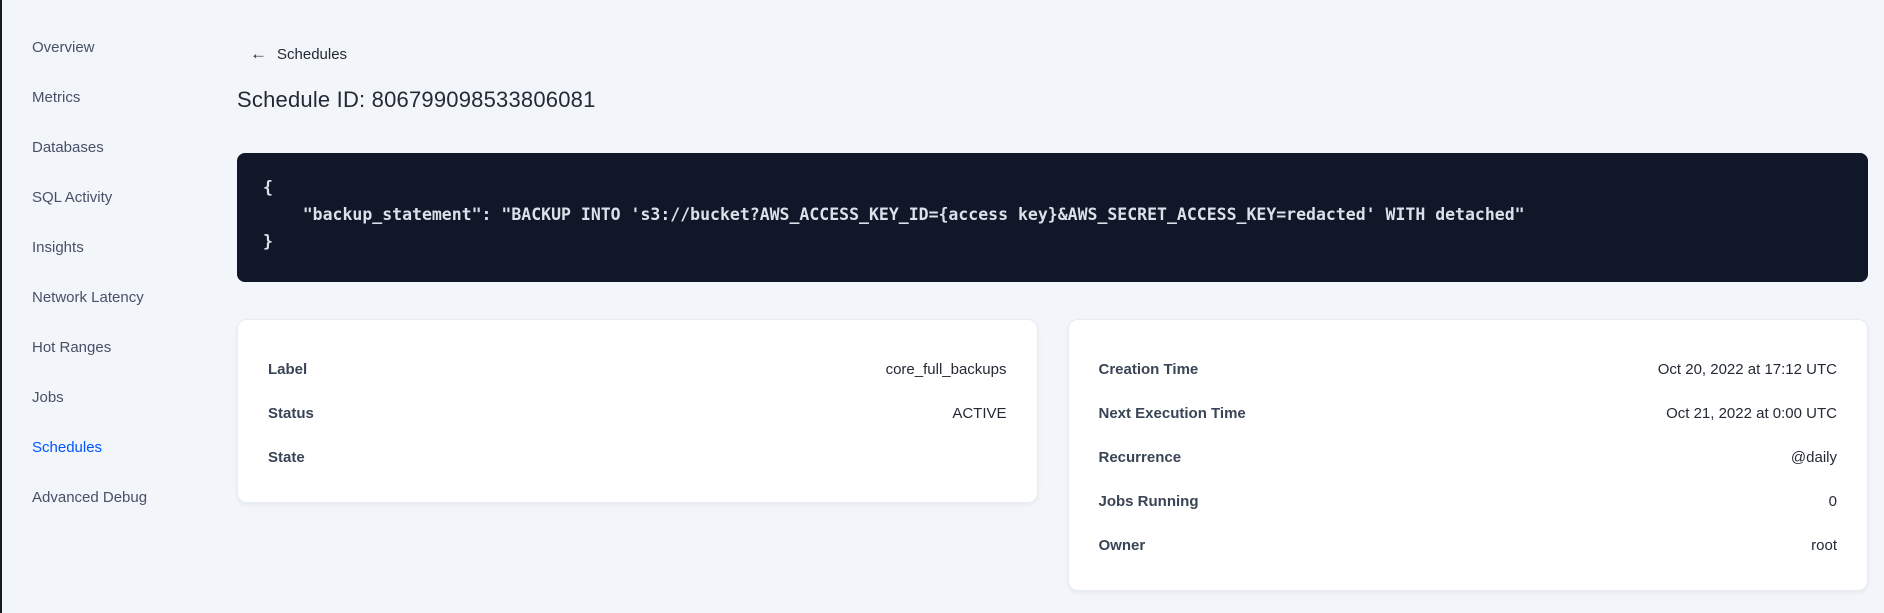  I want to click on sidebar-item: Network Latency, so click(107, 298).